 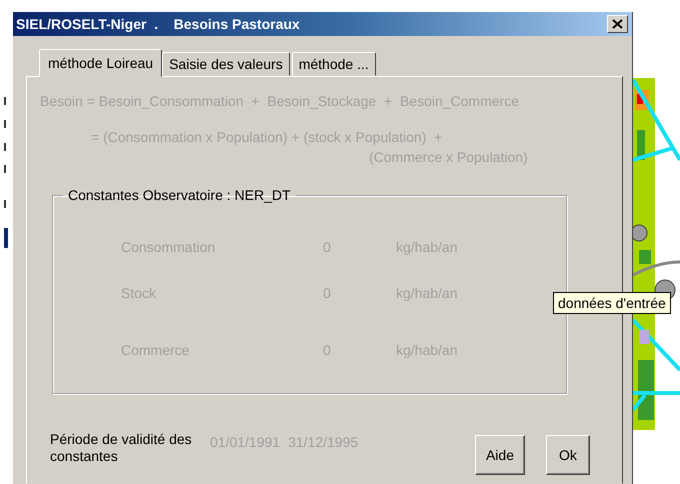 I want to click on tab: Saisie des valeurs, so click(x=226, y=64).